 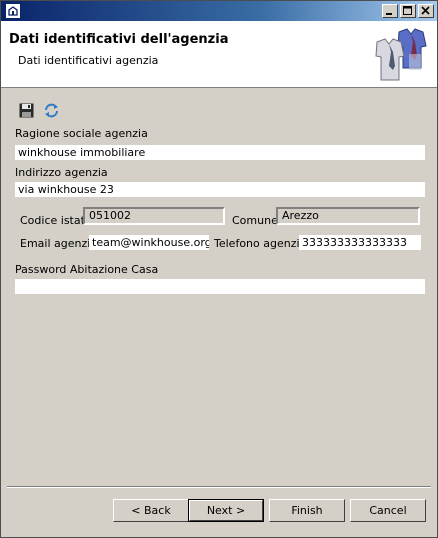 I want to click on email-label: Email agenzia, so click(x=59, y=243).